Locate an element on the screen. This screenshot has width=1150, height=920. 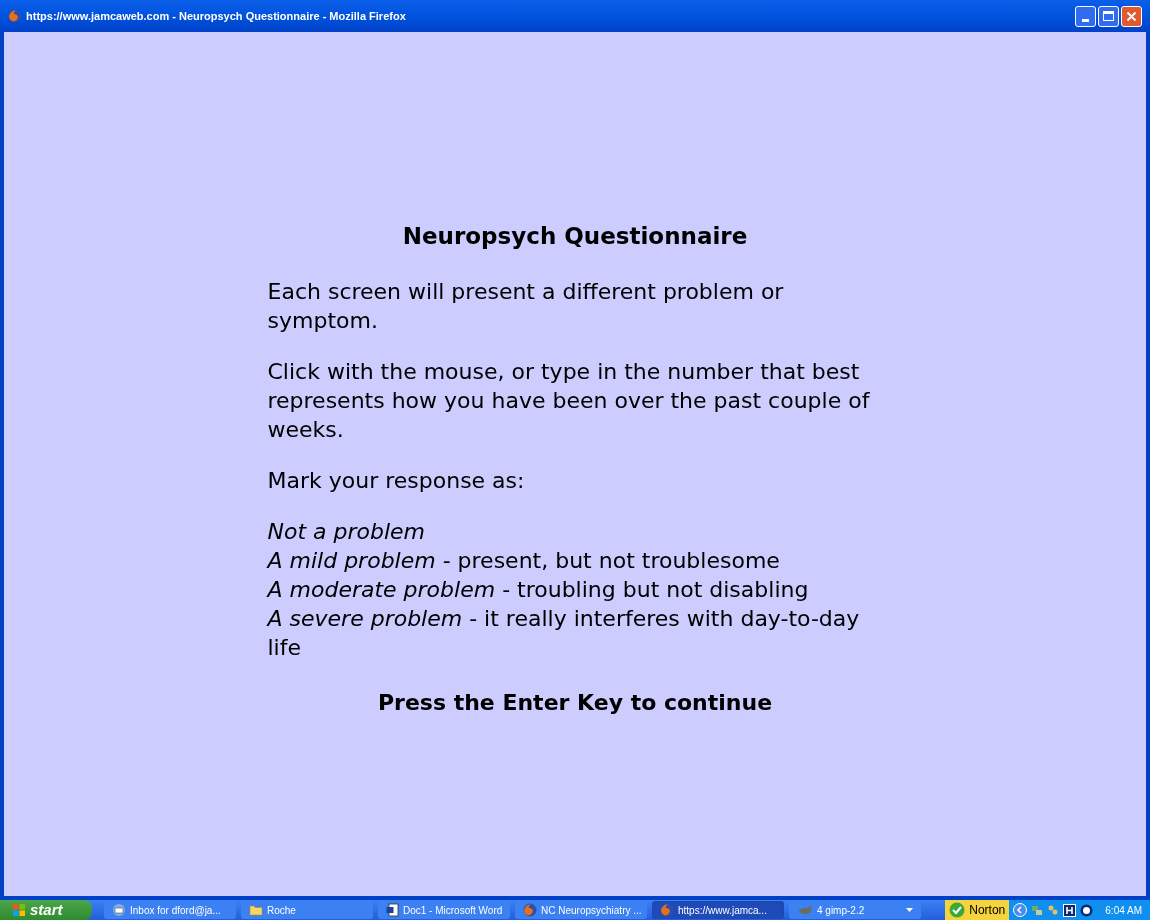
windows-logo-icon is located at coordinates (19, 910).